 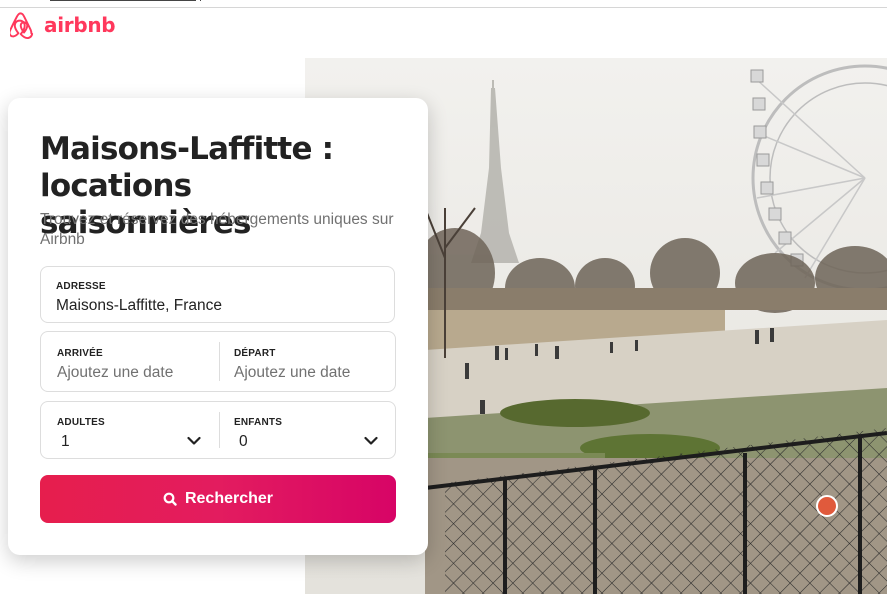 I want to click on arrival-placeholder: Ajoutez une date, so click(x=115, y=372).